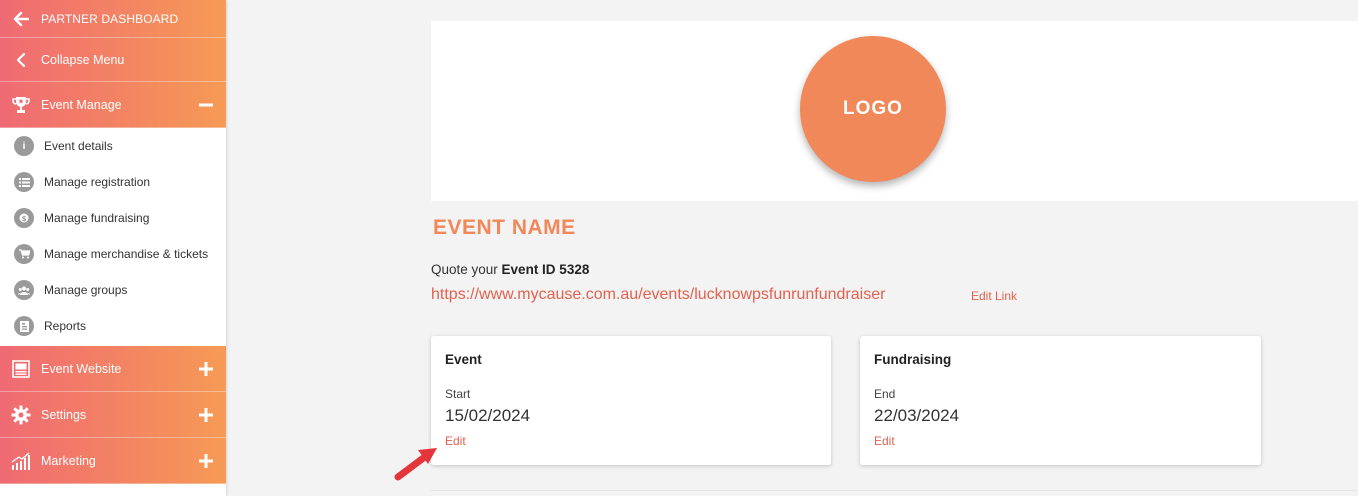 The image size is (1358, 496). What do you see at coordinates (68, 460) in the screenshot?
I see `marketing-label: Marketing` at bounding box center [68, 460].